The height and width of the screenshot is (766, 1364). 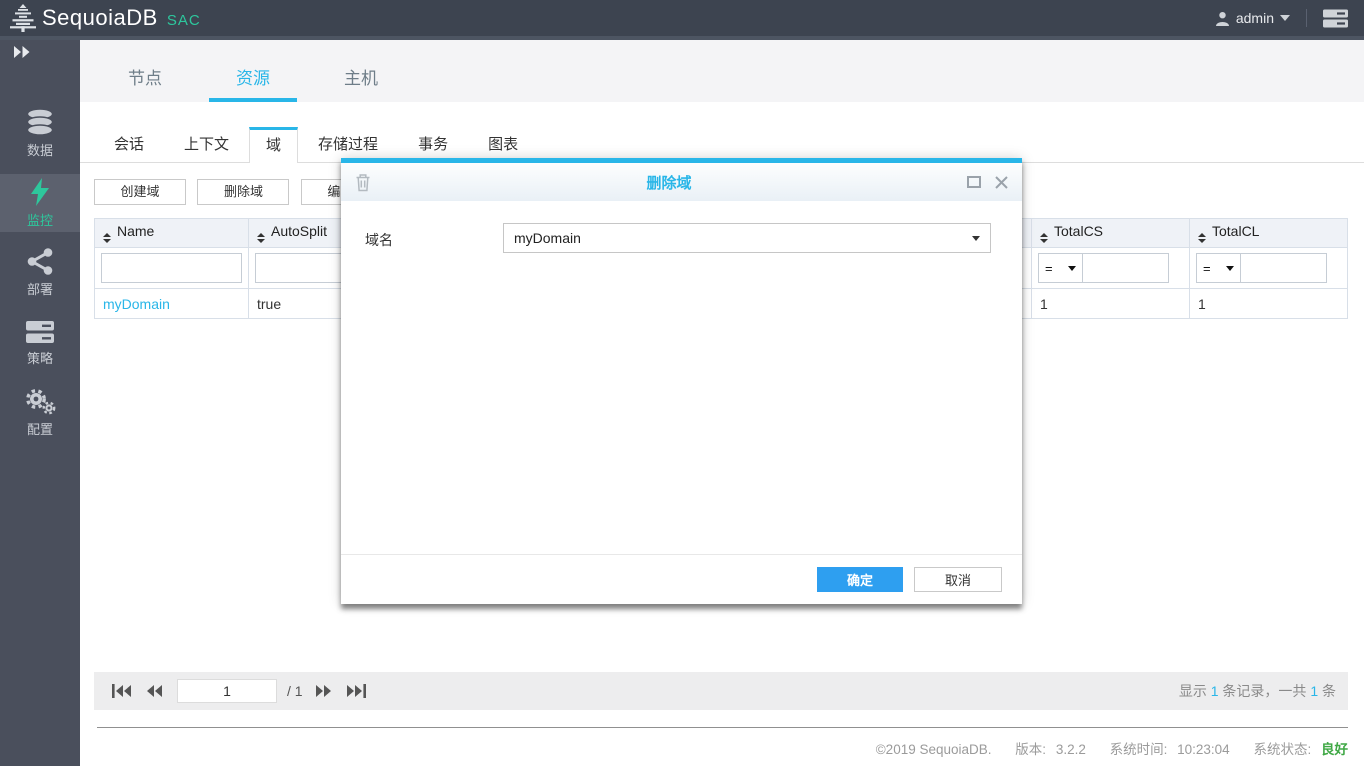 I want to click on first-page-icon, so click(x=122, y=691).